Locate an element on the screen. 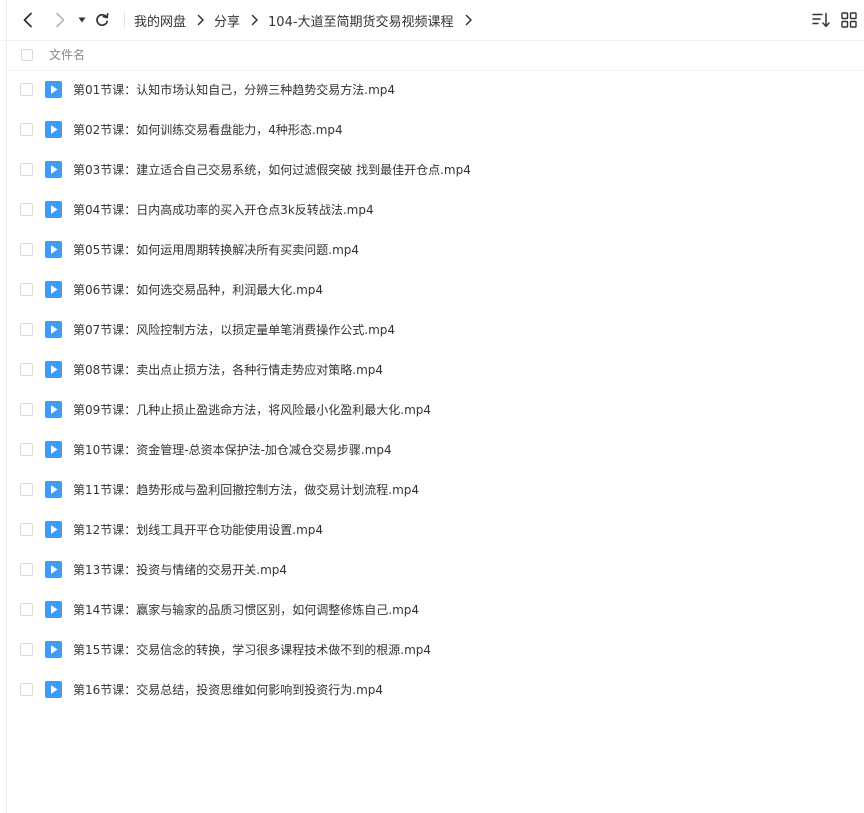  file-row: 第09节课：几种止损止盈逃命方法，将风险最小化盈利最大化.mp4 is located at coordinates (435, 410).